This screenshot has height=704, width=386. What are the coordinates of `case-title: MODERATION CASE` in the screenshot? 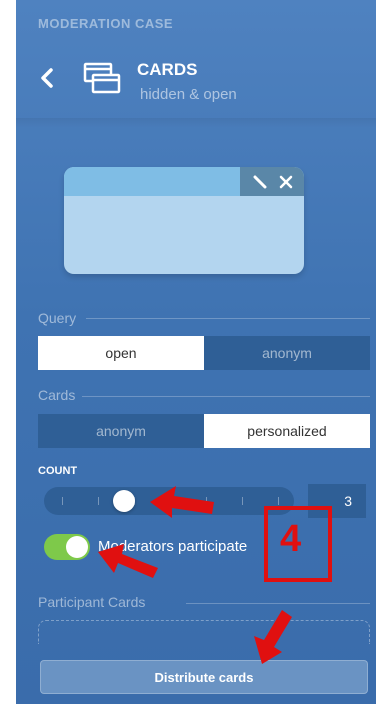 It's located at (106, 23).